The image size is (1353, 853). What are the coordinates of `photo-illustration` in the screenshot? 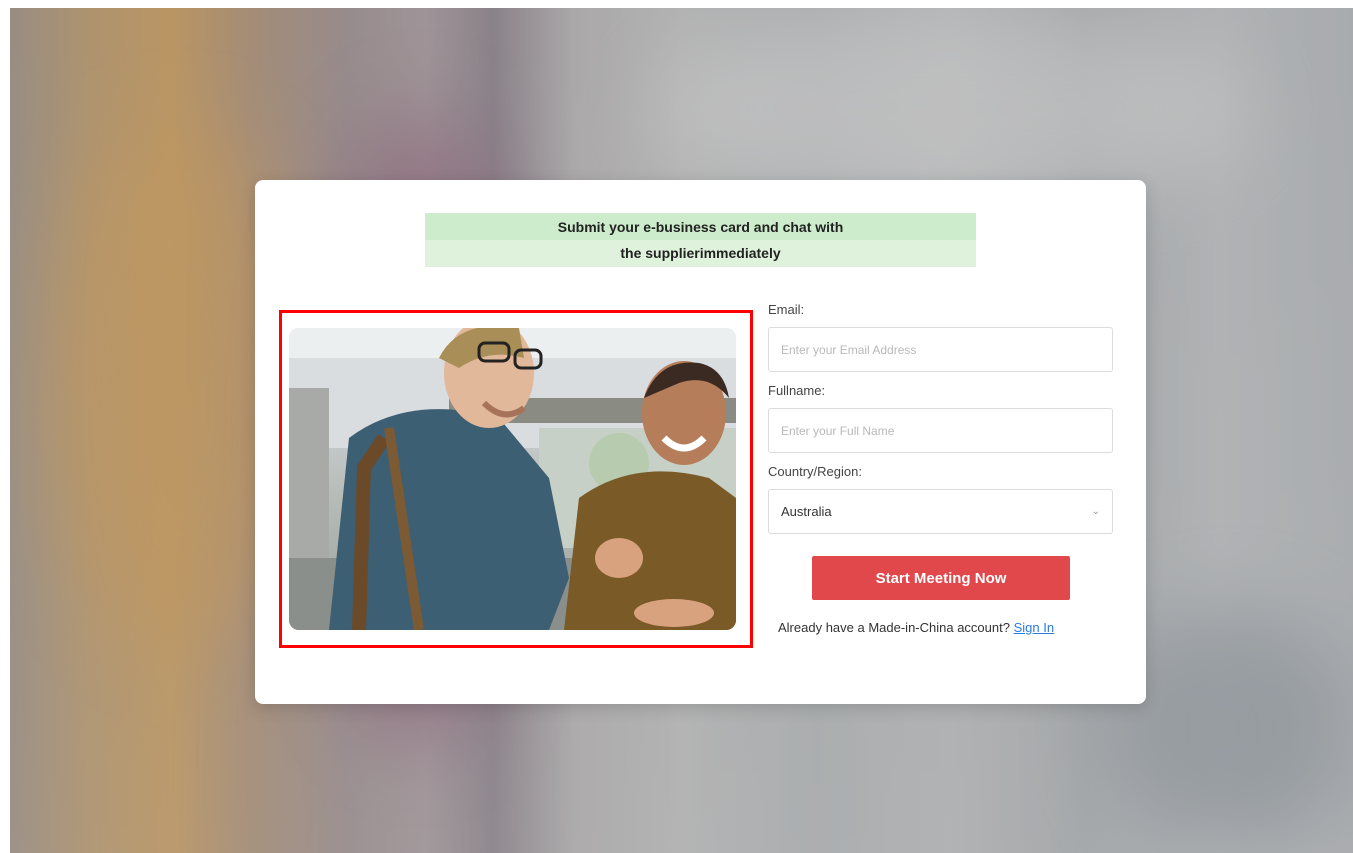 It's located at (512, 479).